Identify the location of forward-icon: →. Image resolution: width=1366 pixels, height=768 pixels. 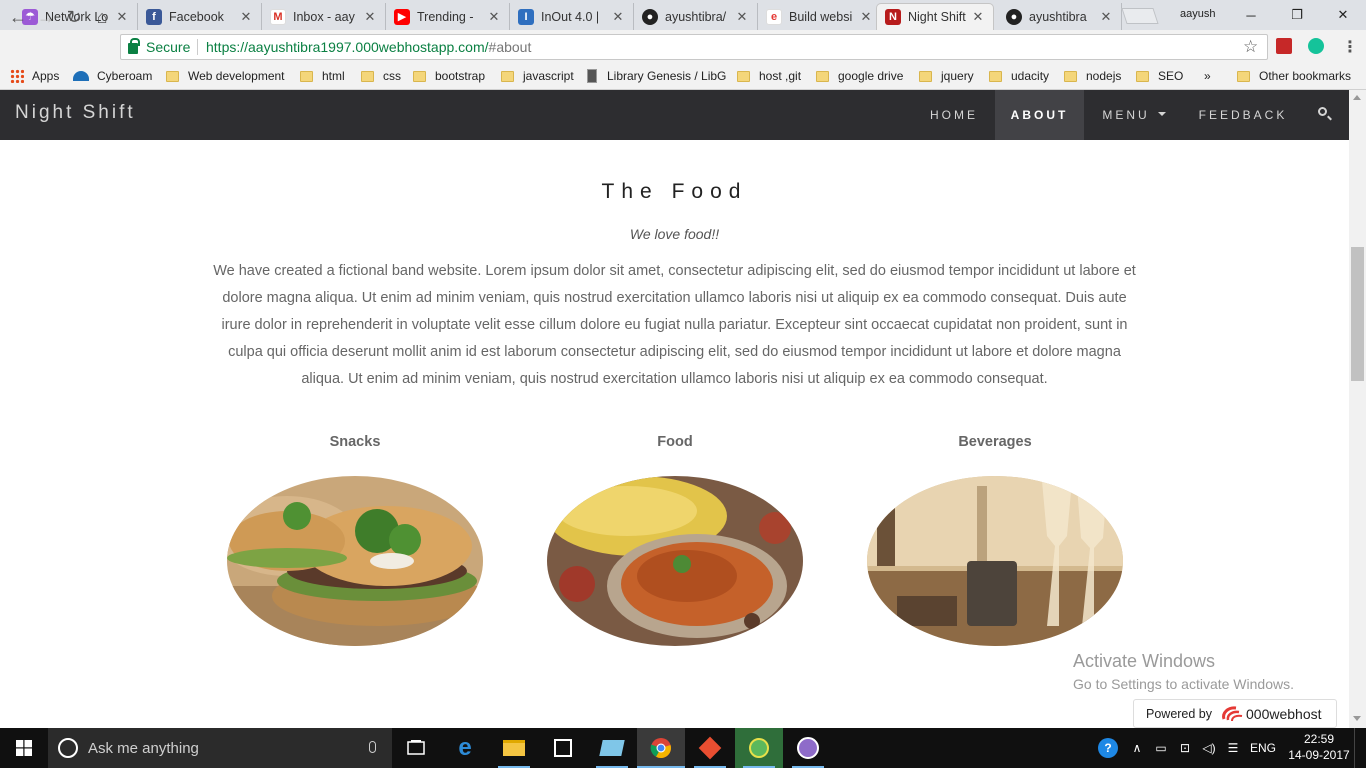
(46, 17).